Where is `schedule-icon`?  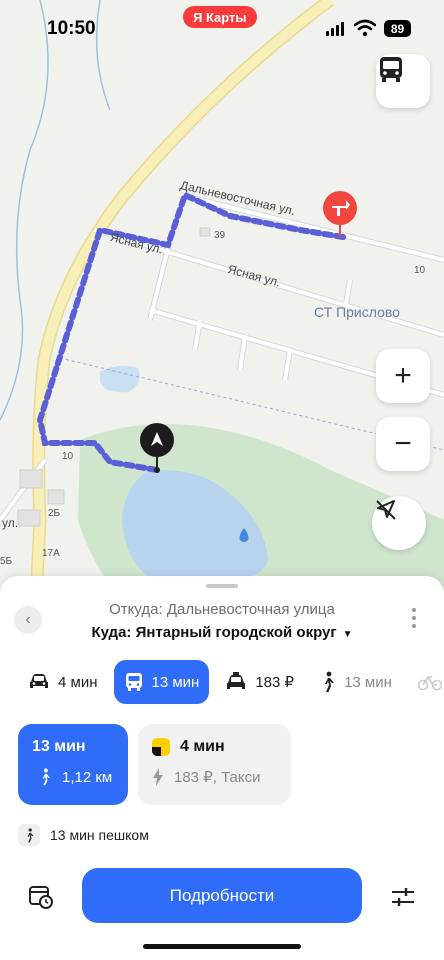 schedule-icon is located at coordinates (41, 897).